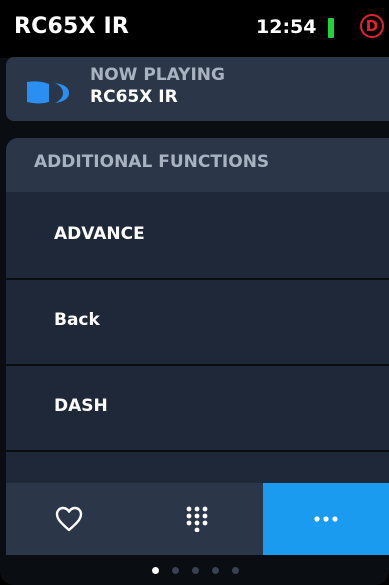 This screenshot has width=389, height=585. Describe the element at coordinates (134, 97) in the screenshot. I see `now-playing-source: RC65X IR` at that location.